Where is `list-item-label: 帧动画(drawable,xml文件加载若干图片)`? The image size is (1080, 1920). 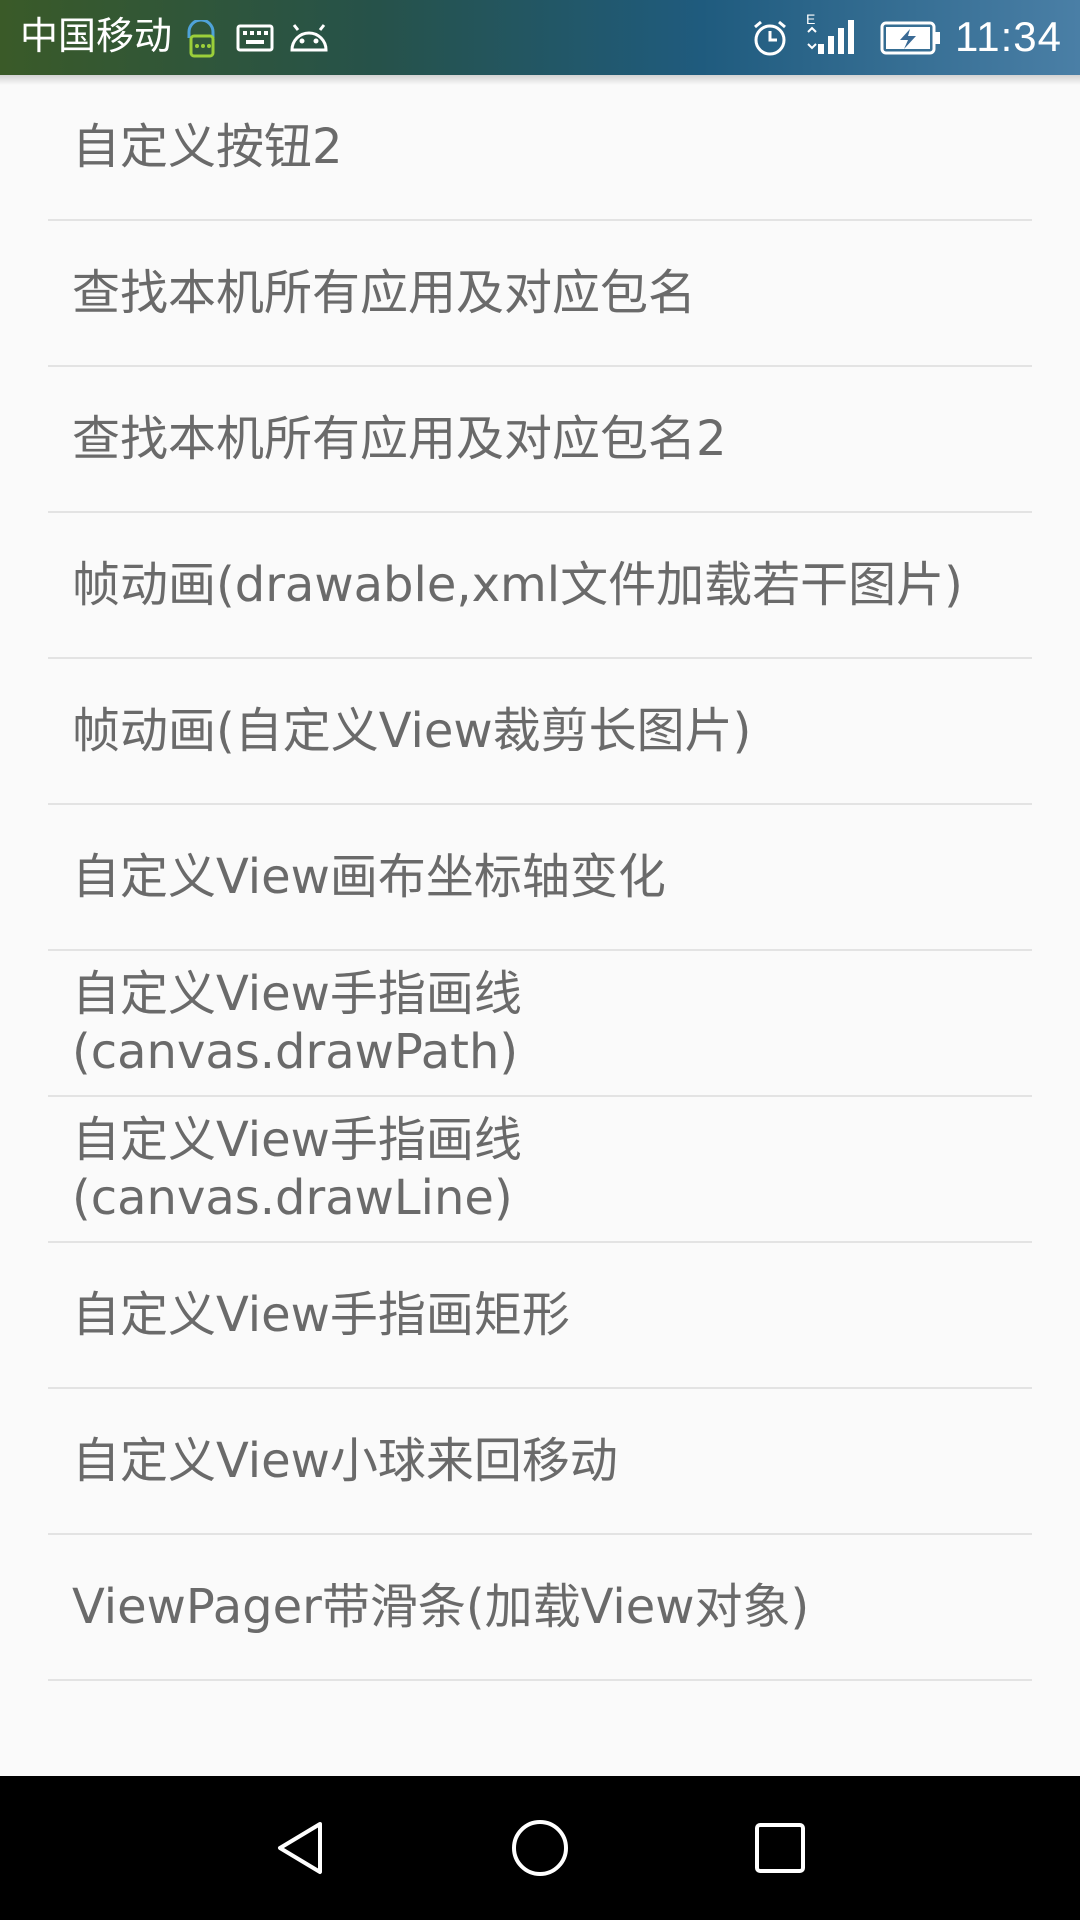 list-item-label: 帧动画(drawable,xml文件加载若干图片) is located at coordinates (517, 585).